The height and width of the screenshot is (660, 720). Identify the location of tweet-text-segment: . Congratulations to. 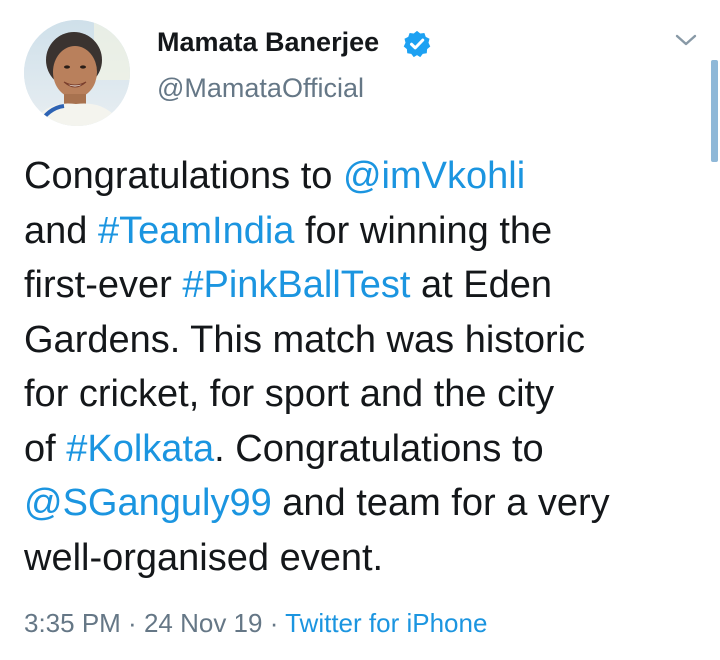
(379, 448).